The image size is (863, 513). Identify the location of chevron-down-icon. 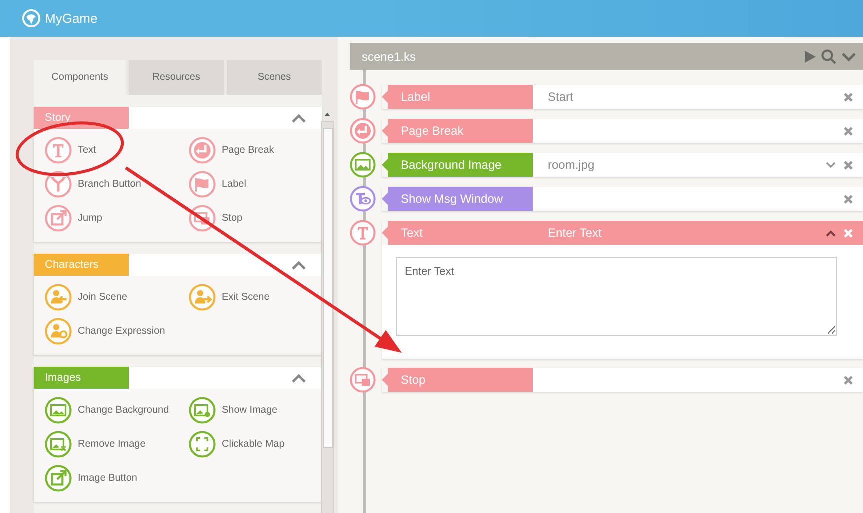
(831, 165).